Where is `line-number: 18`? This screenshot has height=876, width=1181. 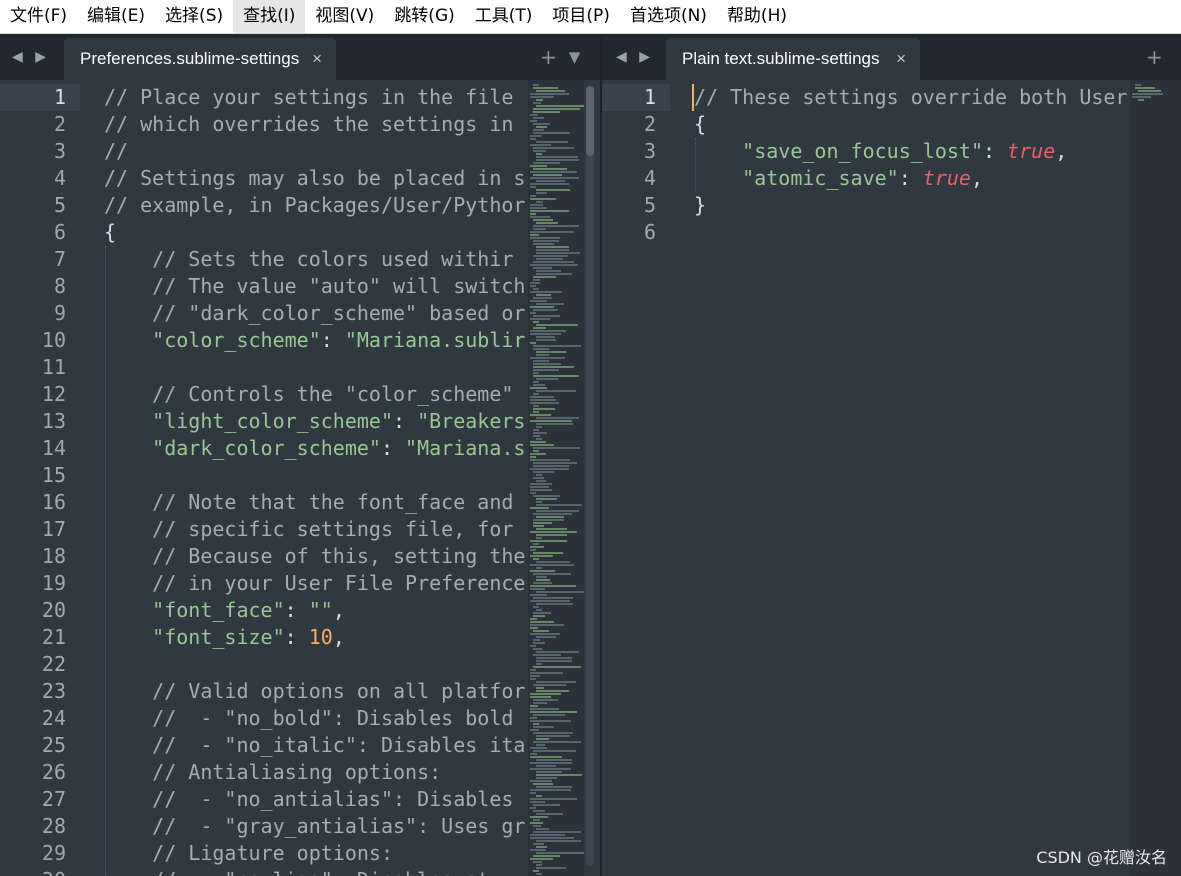
line-number: 18 is located at coordinates (53, 556).